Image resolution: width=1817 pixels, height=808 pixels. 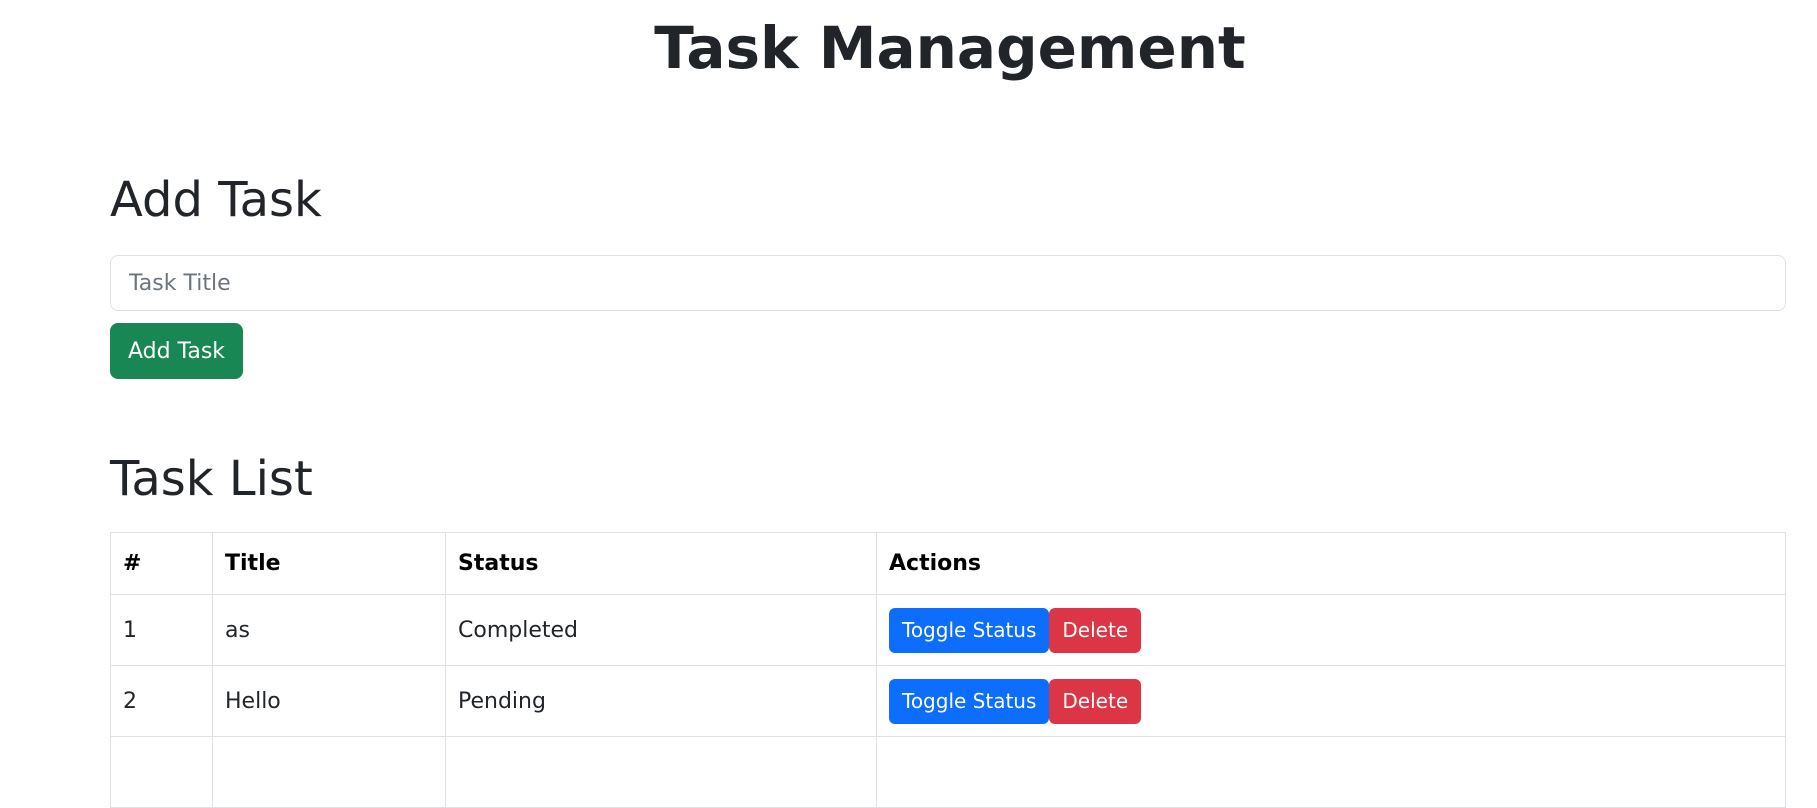 I want to click on task-status: Pending, so click(x=661, y=701).